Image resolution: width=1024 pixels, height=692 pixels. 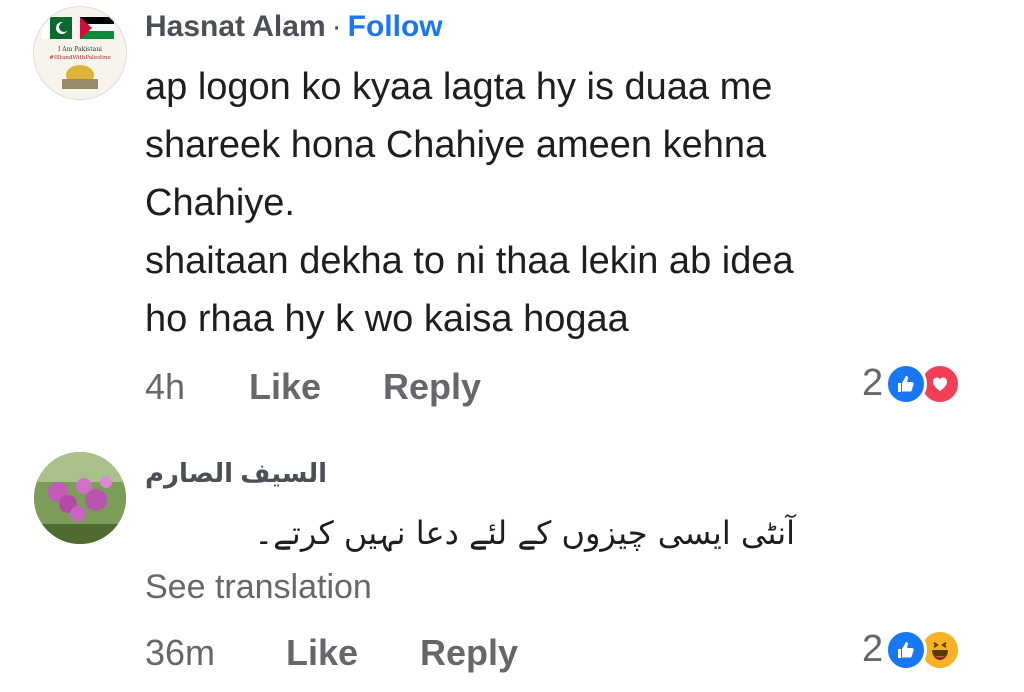 What do you see at coordinates (80, 58) in the screenshot?
I see `avatar-caption-2: #IStandWithPalestine` at bounding box center [80, 58].